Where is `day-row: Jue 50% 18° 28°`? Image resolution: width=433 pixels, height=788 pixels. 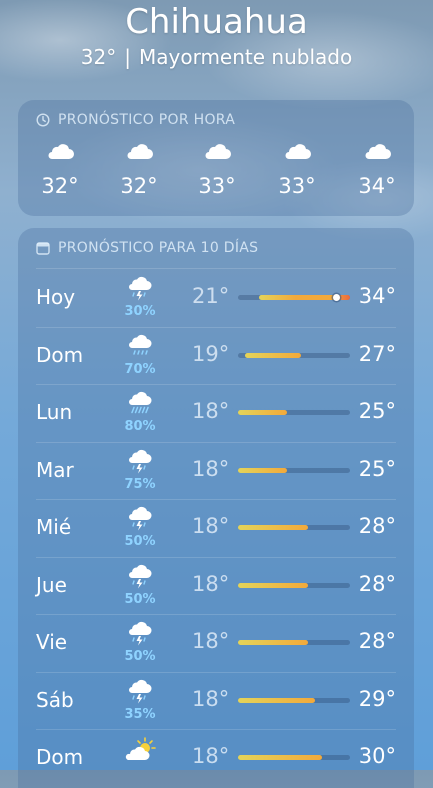 day-row: Jue 50% 18° 28° is located at coordinates (216, 586).